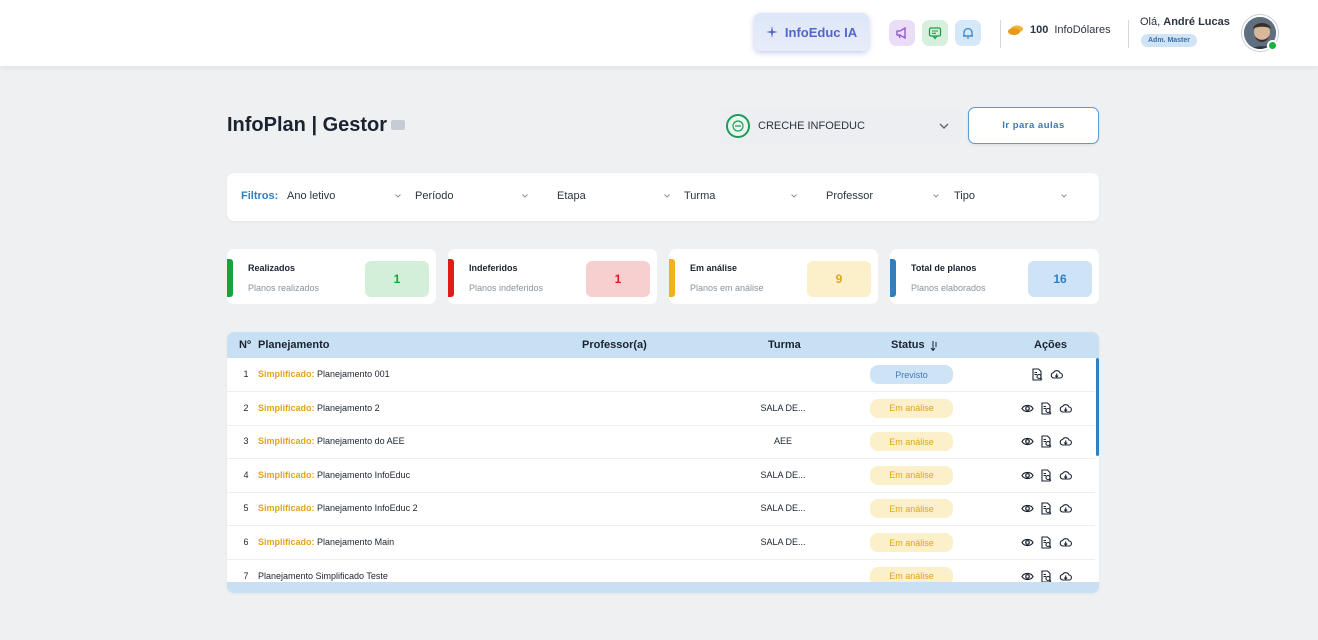  I want to click on filter-ano-letivo: Ano letivo, so click(311, 196).